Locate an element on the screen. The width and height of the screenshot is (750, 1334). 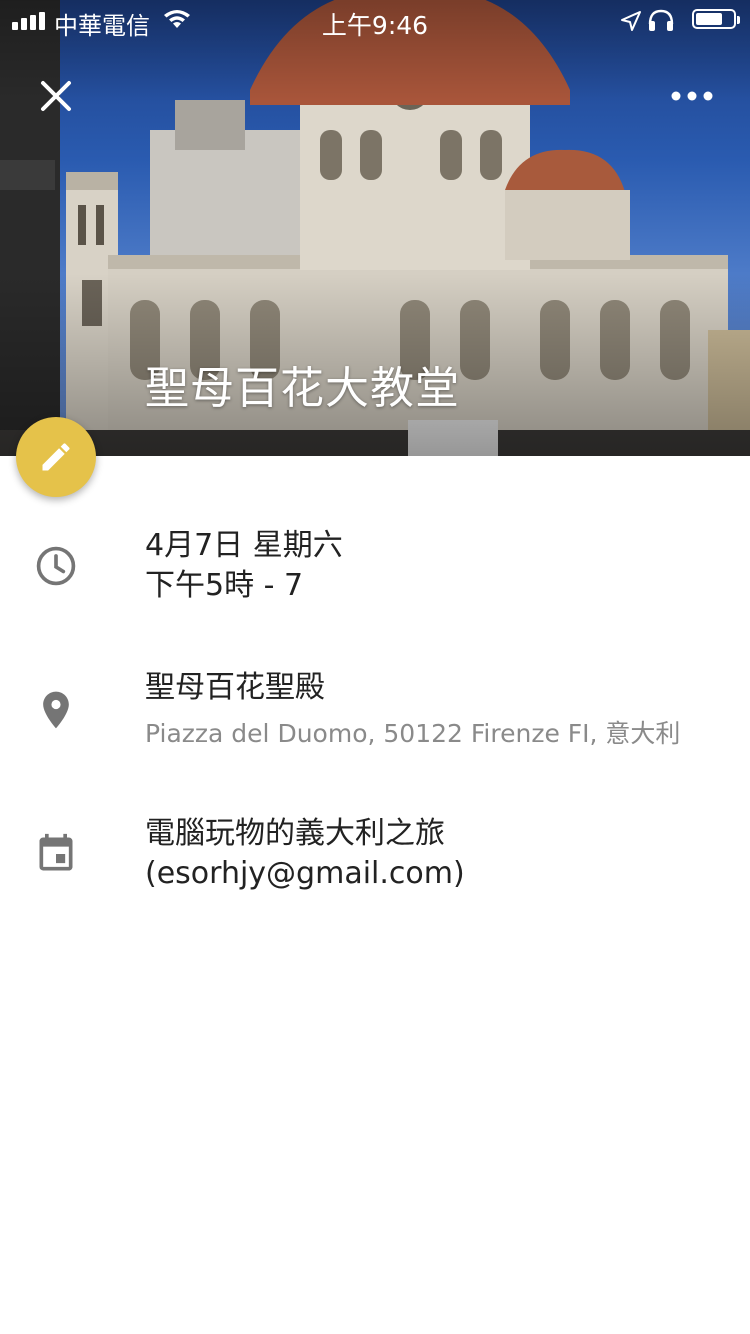
clock-icon is located at coordinates (56, 566).